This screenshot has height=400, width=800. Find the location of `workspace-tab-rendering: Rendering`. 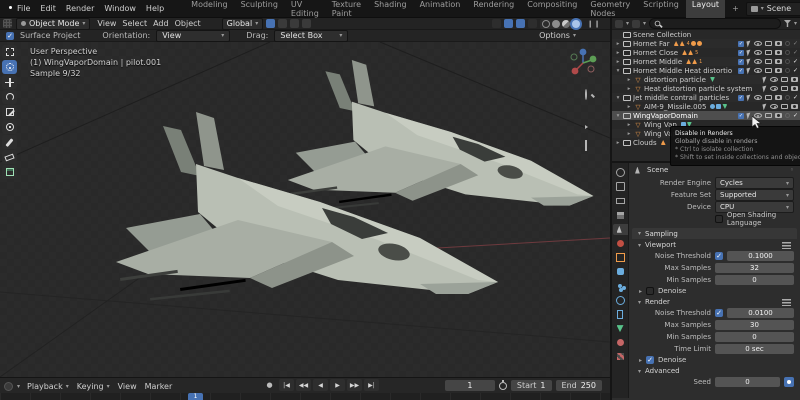

workspace-tab-rendering: Rendering is located at coordinates (493, 10).